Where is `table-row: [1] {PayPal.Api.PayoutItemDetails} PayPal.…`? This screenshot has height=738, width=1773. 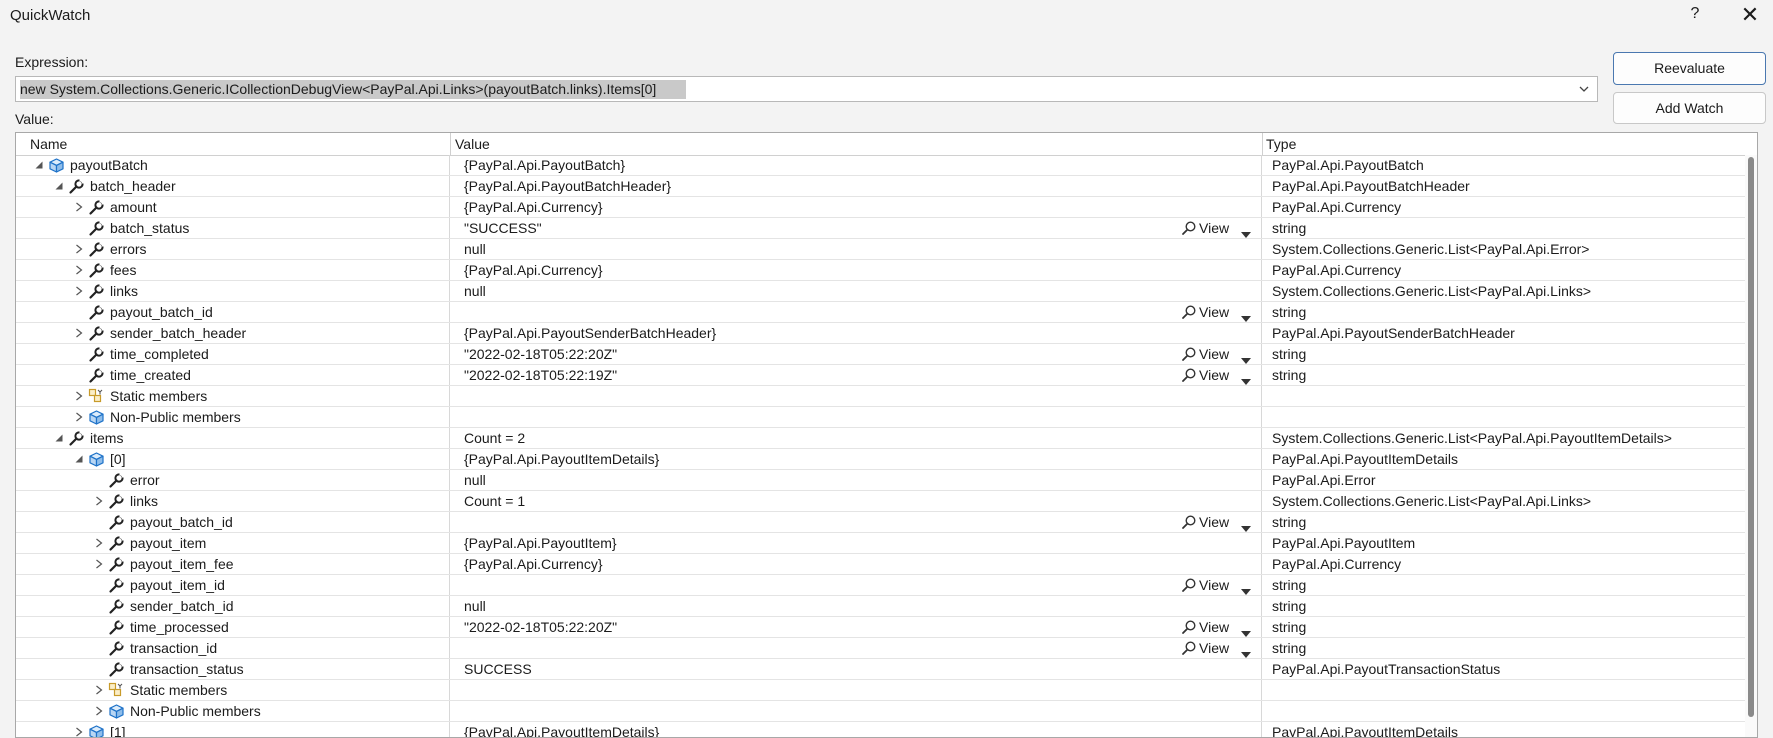 table-row: [1] {PayPal.Api.PayoutItemDetails} PayPal.… is located at coordinates (886, 729).